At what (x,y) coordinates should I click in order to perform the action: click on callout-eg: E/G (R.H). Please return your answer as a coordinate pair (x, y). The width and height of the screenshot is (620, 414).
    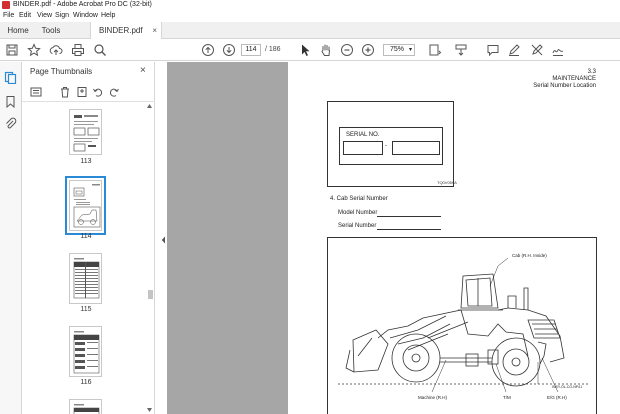
    Looking at the image, I should click on (557, 397).